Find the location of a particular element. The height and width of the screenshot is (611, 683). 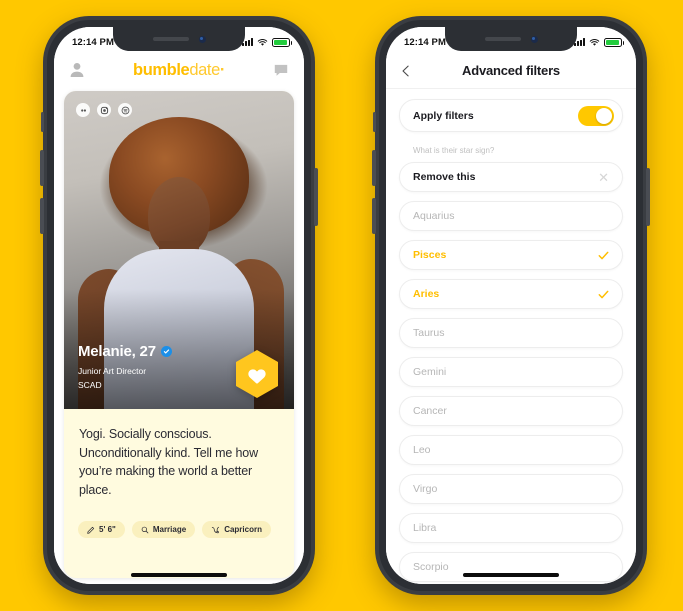

instagram-icon is located at coordinates (104, 110).